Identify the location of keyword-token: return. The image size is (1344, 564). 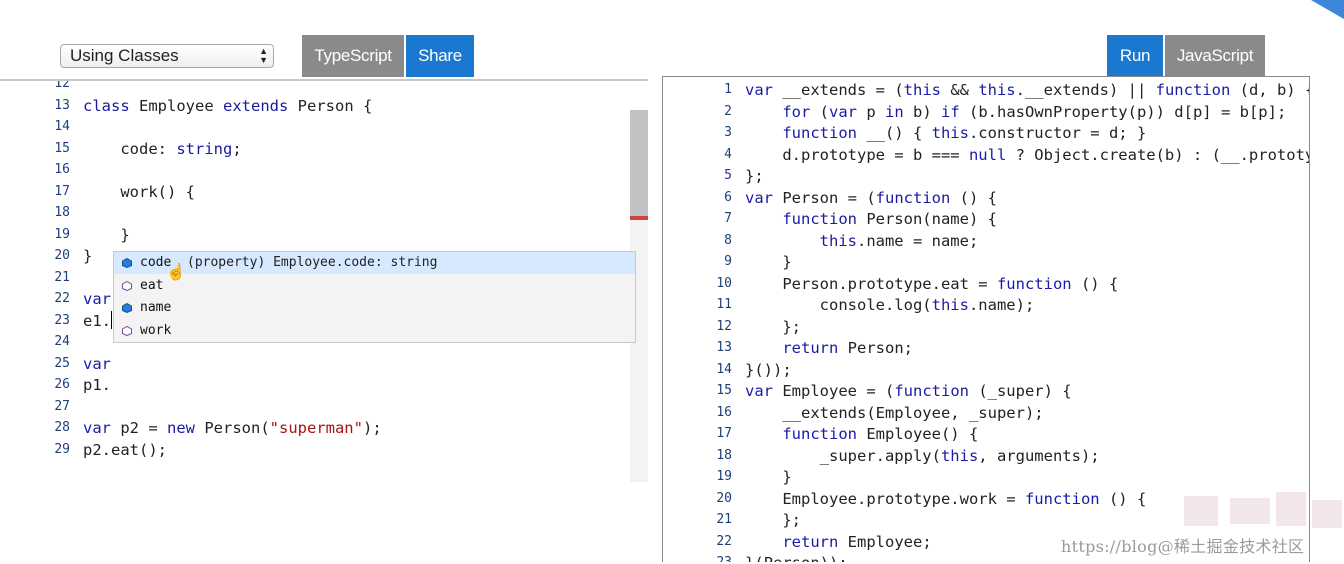
(810, 348).